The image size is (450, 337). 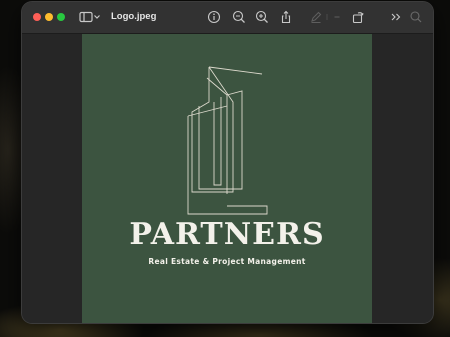 I want to click on building-line-mark, so click(x=227, y=140).